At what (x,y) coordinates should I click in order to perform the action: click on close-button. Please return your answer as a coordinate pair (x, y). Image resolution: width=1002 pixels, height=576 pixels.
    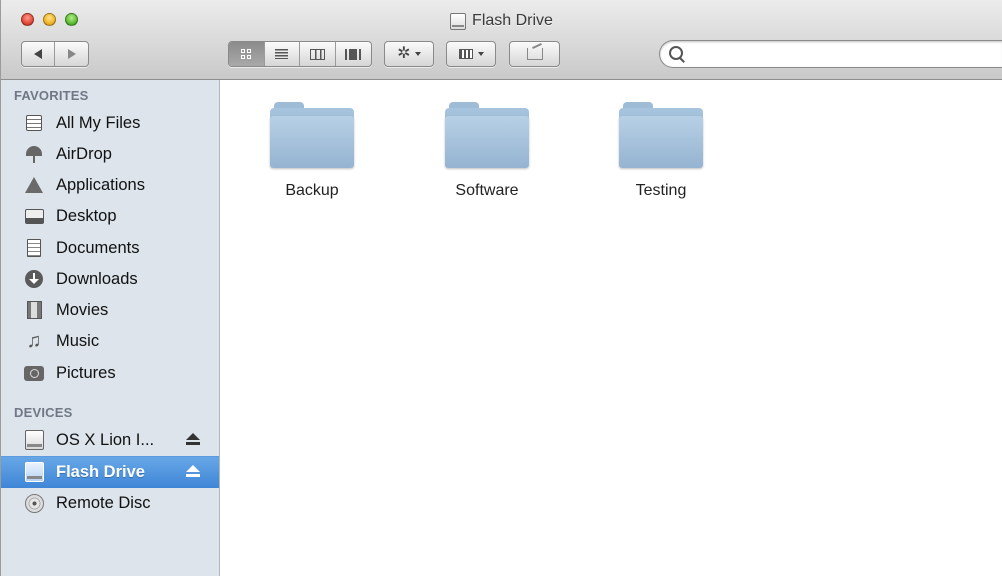
    Looking at the image, I should click on (27, 19).